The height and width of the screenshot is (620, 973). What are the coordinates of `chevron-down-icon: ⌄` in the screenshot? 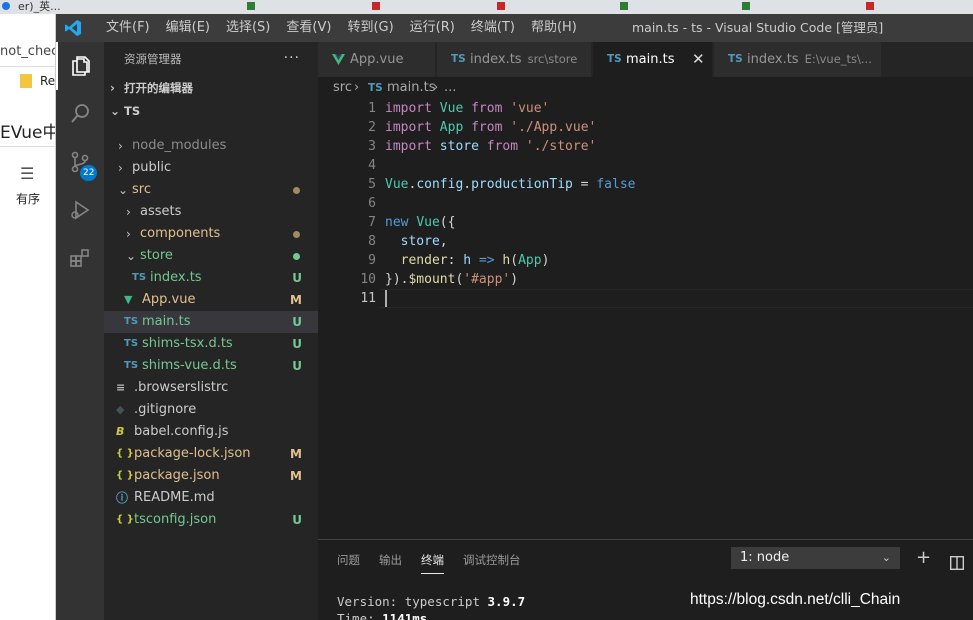 It's located at (886, 557).